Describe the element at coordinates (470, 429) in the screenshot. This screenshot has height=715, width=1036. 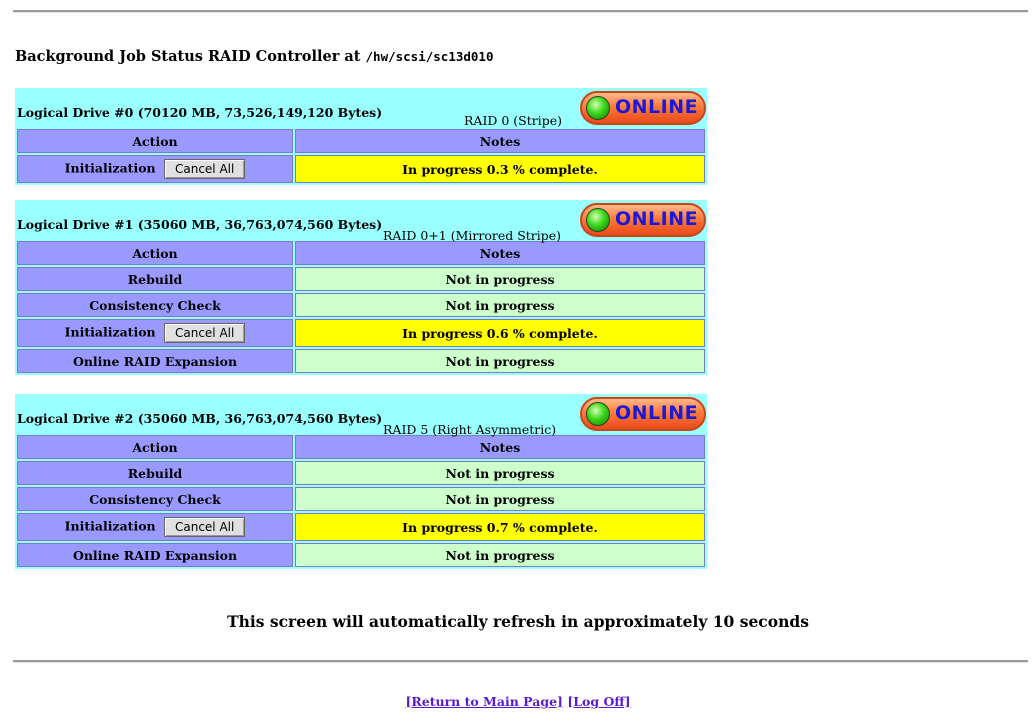
I see `raid-level: RAID 5 (Right Asymmetric)` at that location.